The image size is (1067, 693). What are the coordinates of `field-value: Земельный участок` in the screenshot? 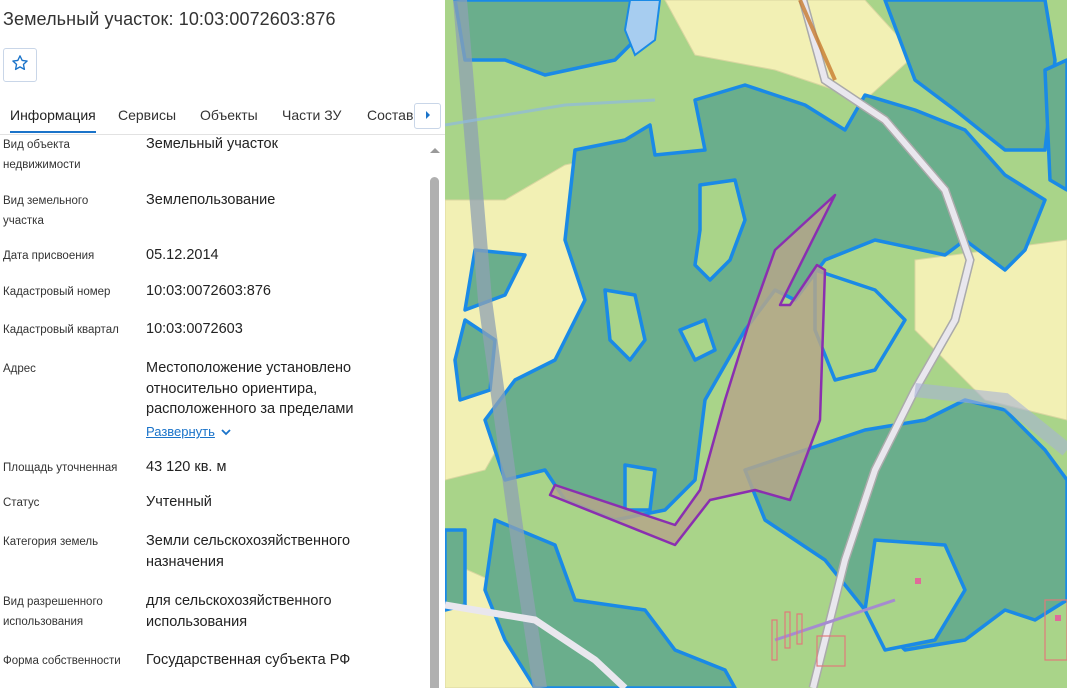 It's located at (212, 144).